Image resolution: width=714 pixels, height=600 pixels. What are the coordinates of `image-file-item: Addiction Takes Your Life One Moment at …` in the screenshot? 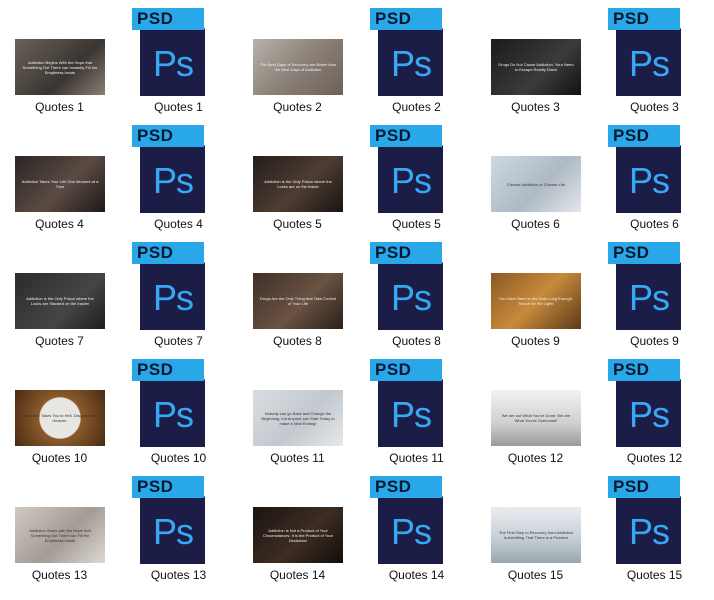 It's located at (59, 175).